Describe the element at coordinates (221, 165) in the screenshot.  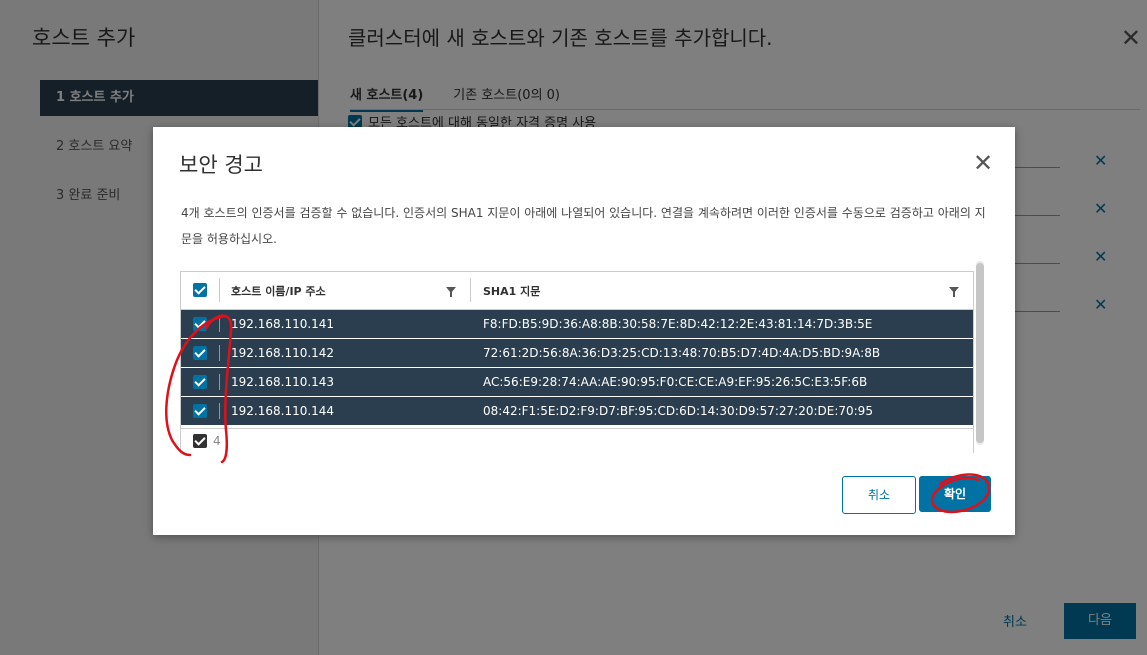
I see `dialog-title: 보안 경고` at that location.